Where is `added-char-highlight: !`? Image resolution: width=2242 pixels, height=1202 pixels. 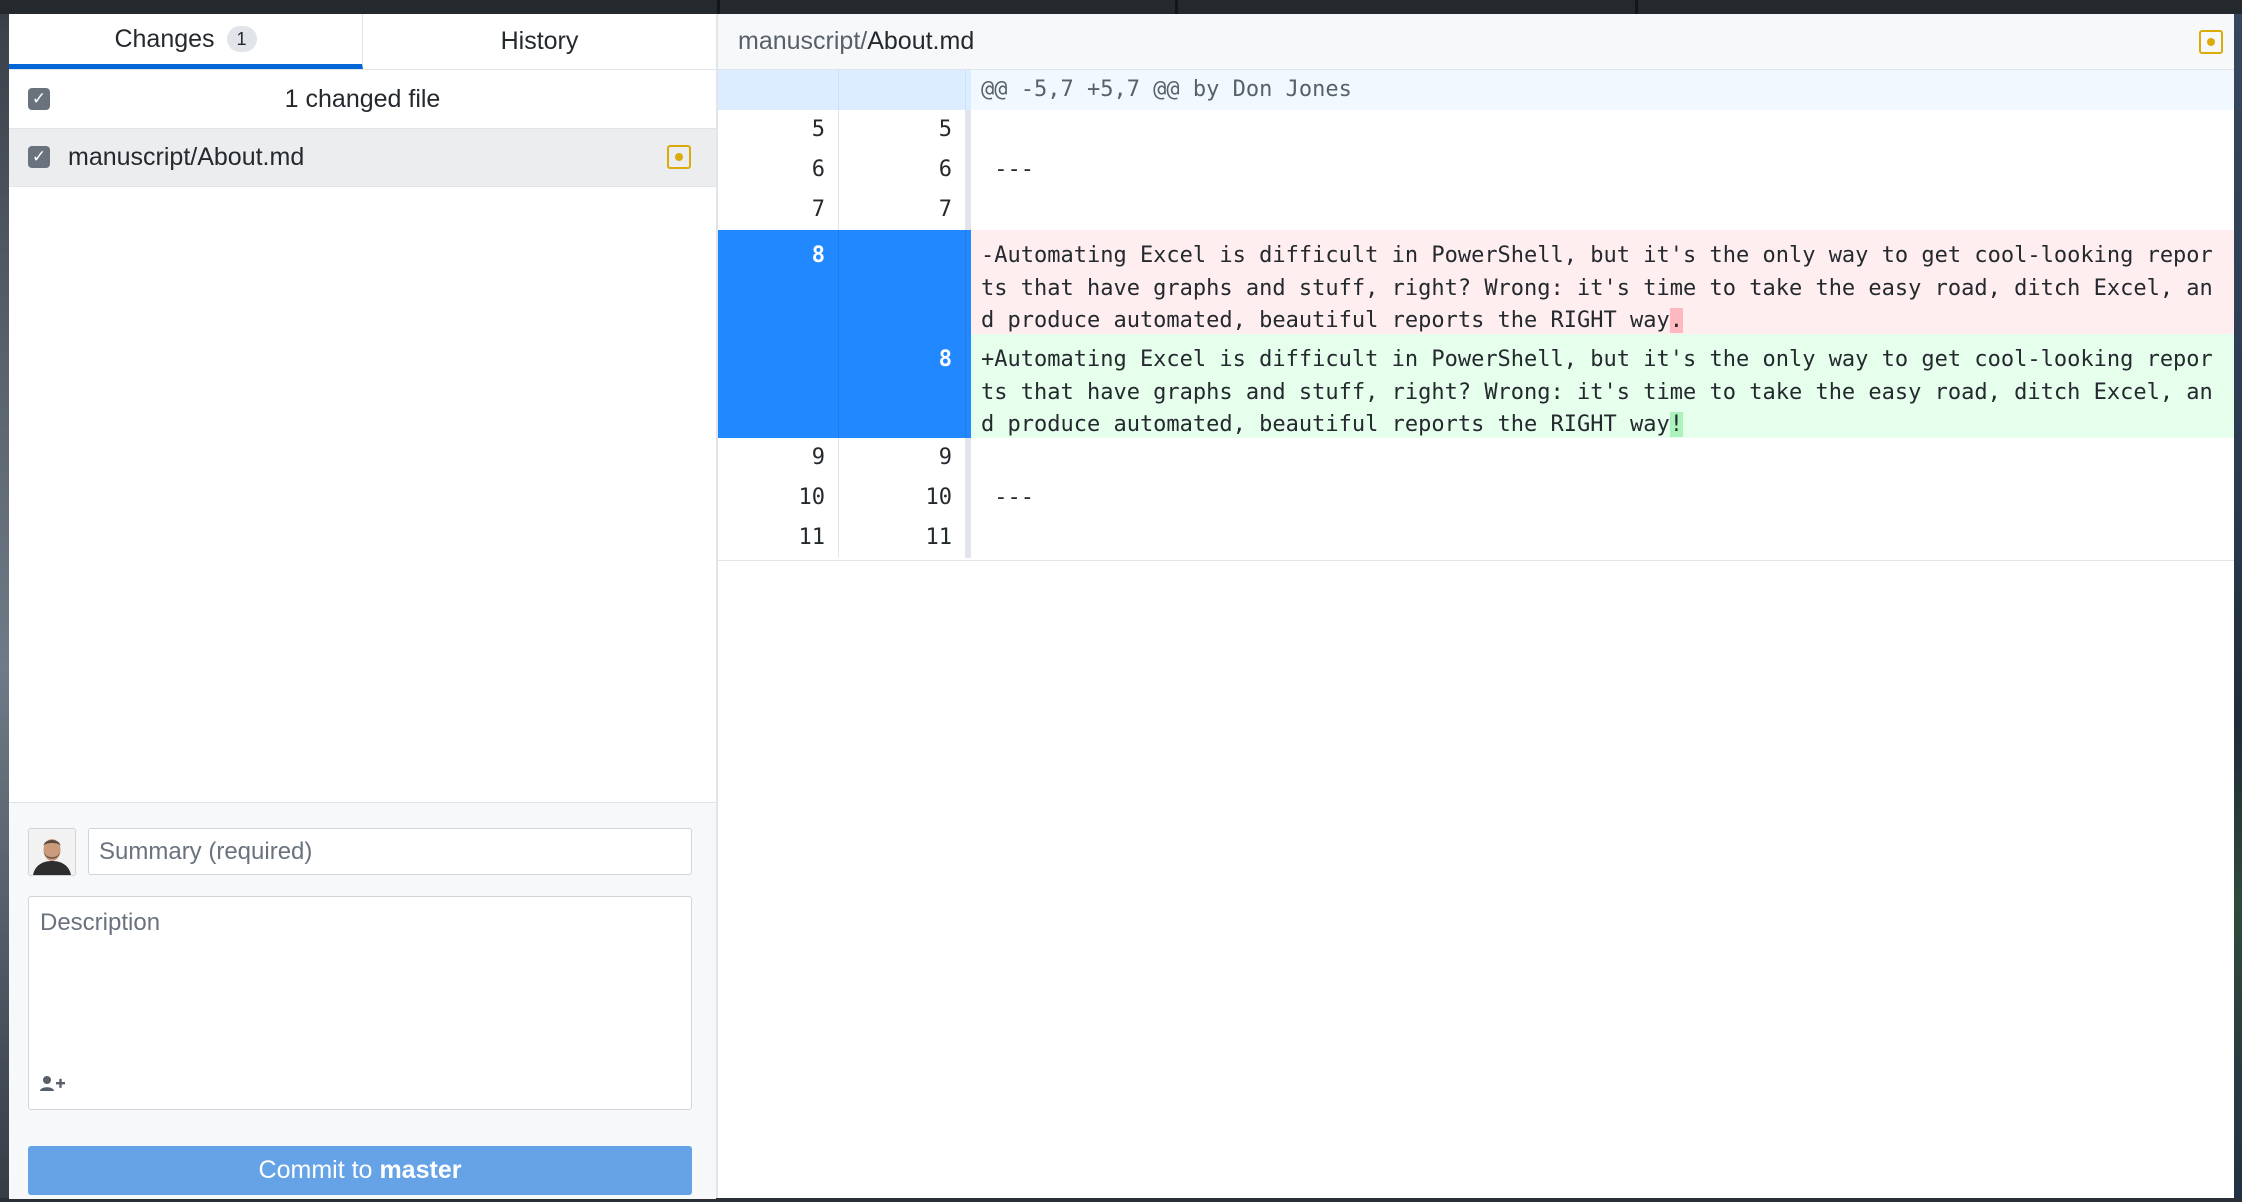 added-char-highlight: ! is located at coordinates (1676, 424).